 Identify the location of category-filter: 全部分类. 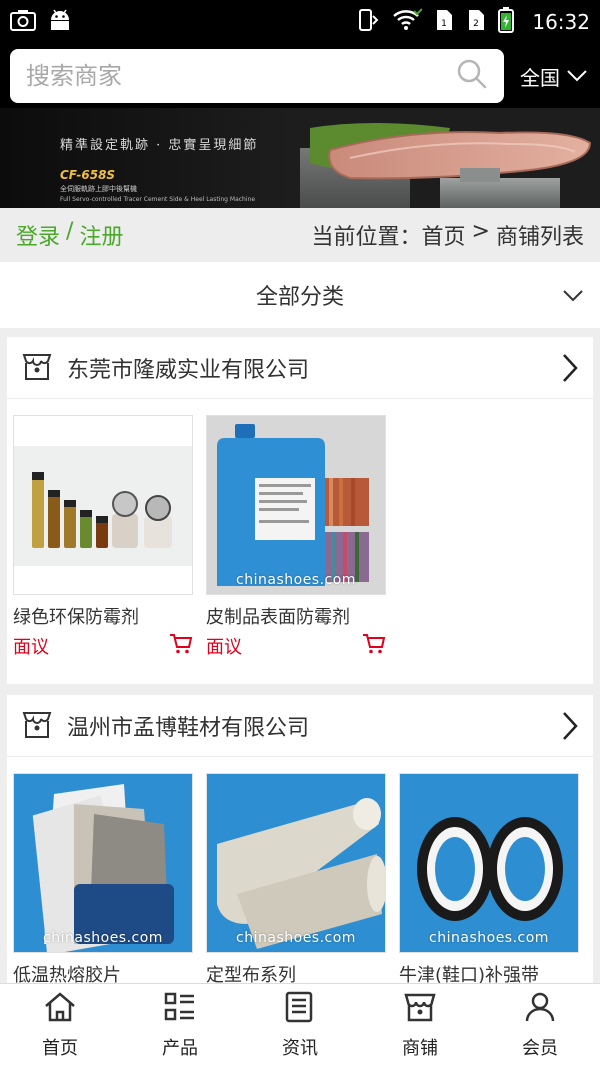
(300, 295).